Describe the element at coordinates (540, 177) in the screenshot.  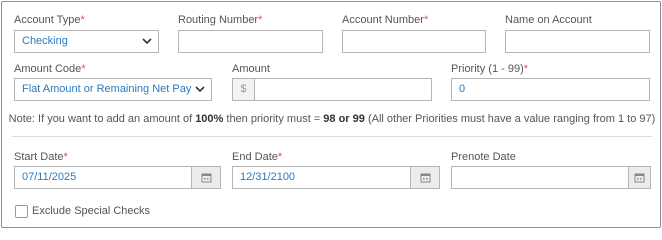
I see `prenote-date-input` at that location.